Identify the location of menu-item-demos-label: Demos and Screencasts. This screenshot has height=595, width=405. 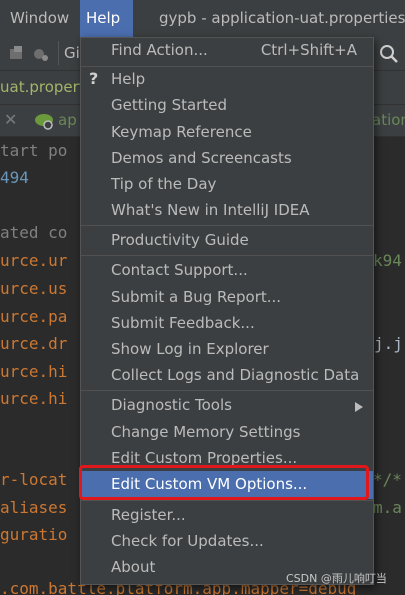
(201, 158).